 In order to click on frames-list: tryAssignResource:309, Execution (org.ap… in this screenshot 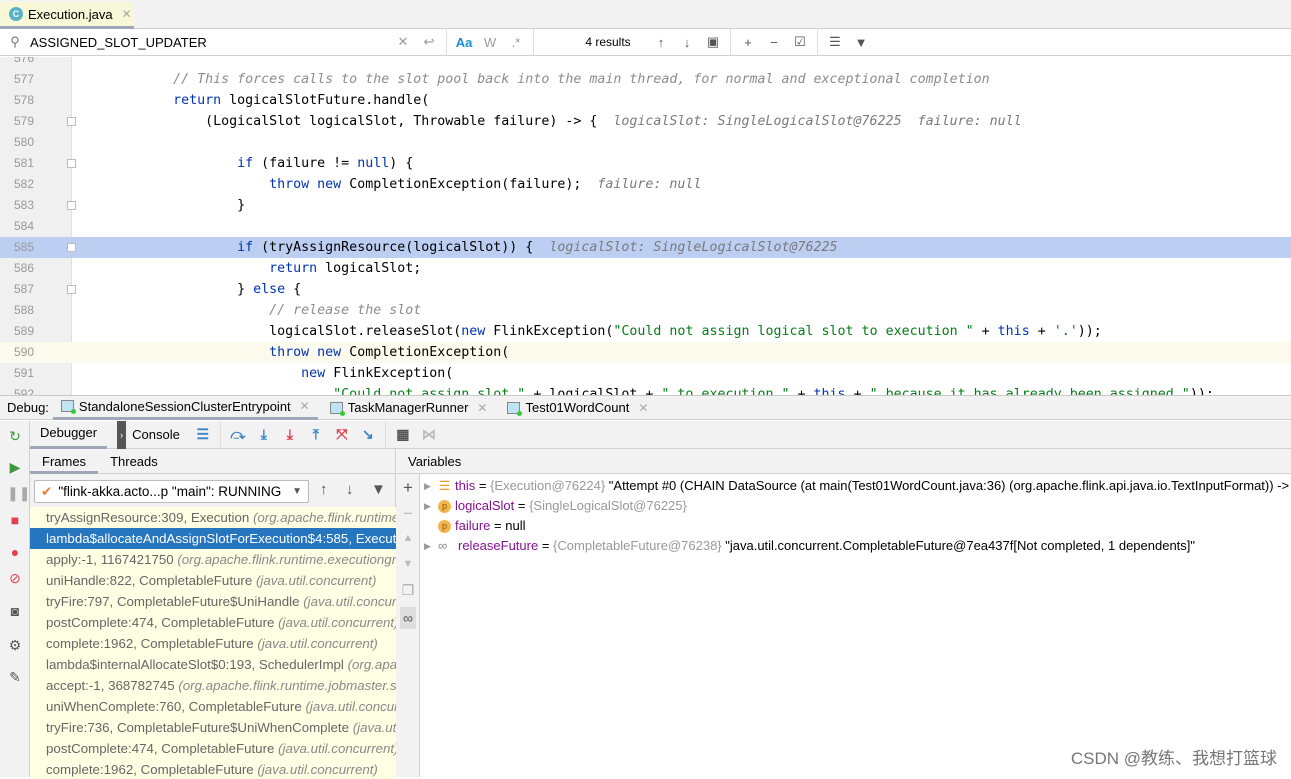, I will do `click(213, 643)`.